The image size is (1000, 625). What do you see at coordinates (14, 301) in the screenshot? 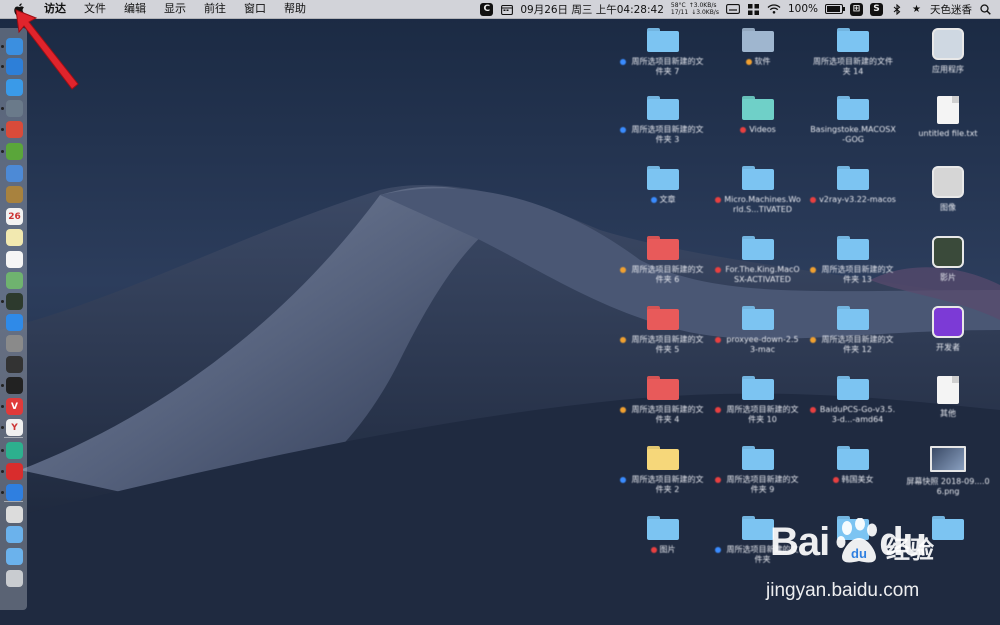
I see `dock-terminal-dark-icon` at bounding box center [14, 301].